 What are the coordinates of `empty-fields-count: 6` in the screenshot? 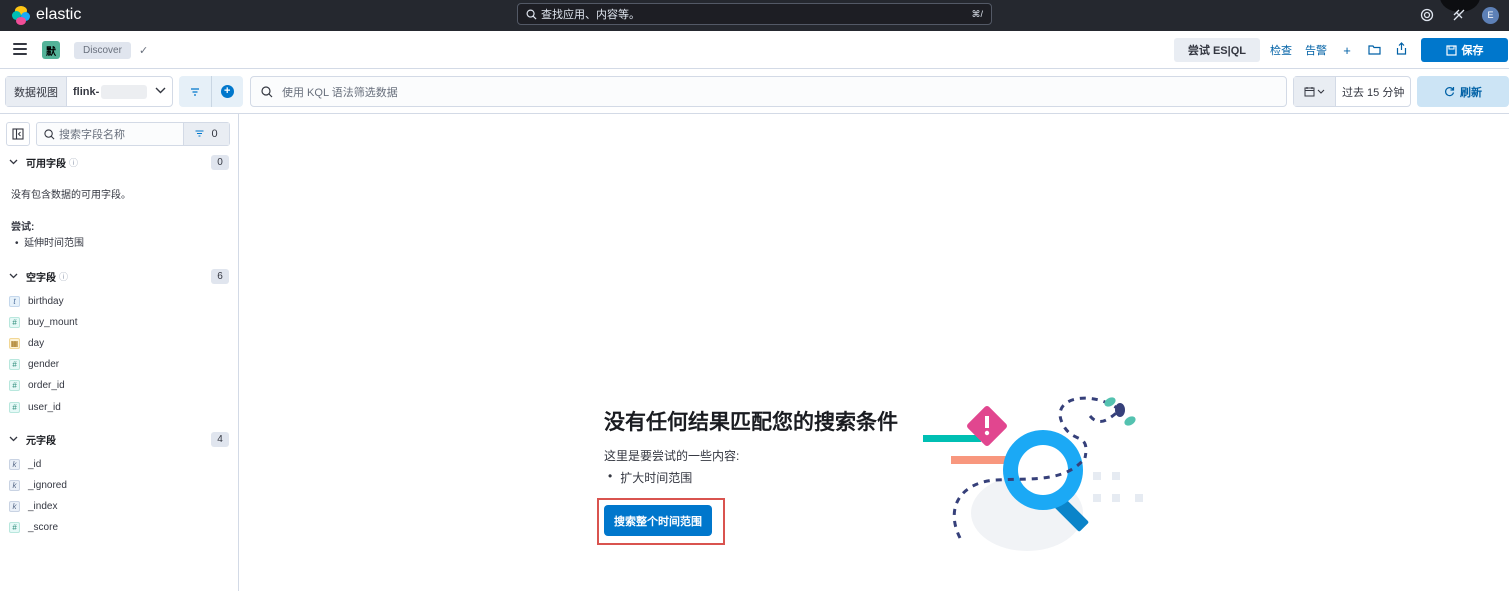 It's located at (220, 276).